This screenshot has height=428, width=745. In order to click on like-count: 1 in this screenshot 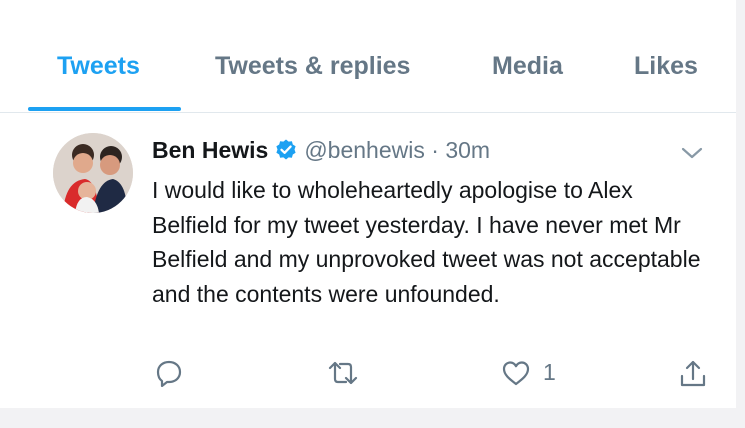, I will do `click(549, 372)`.